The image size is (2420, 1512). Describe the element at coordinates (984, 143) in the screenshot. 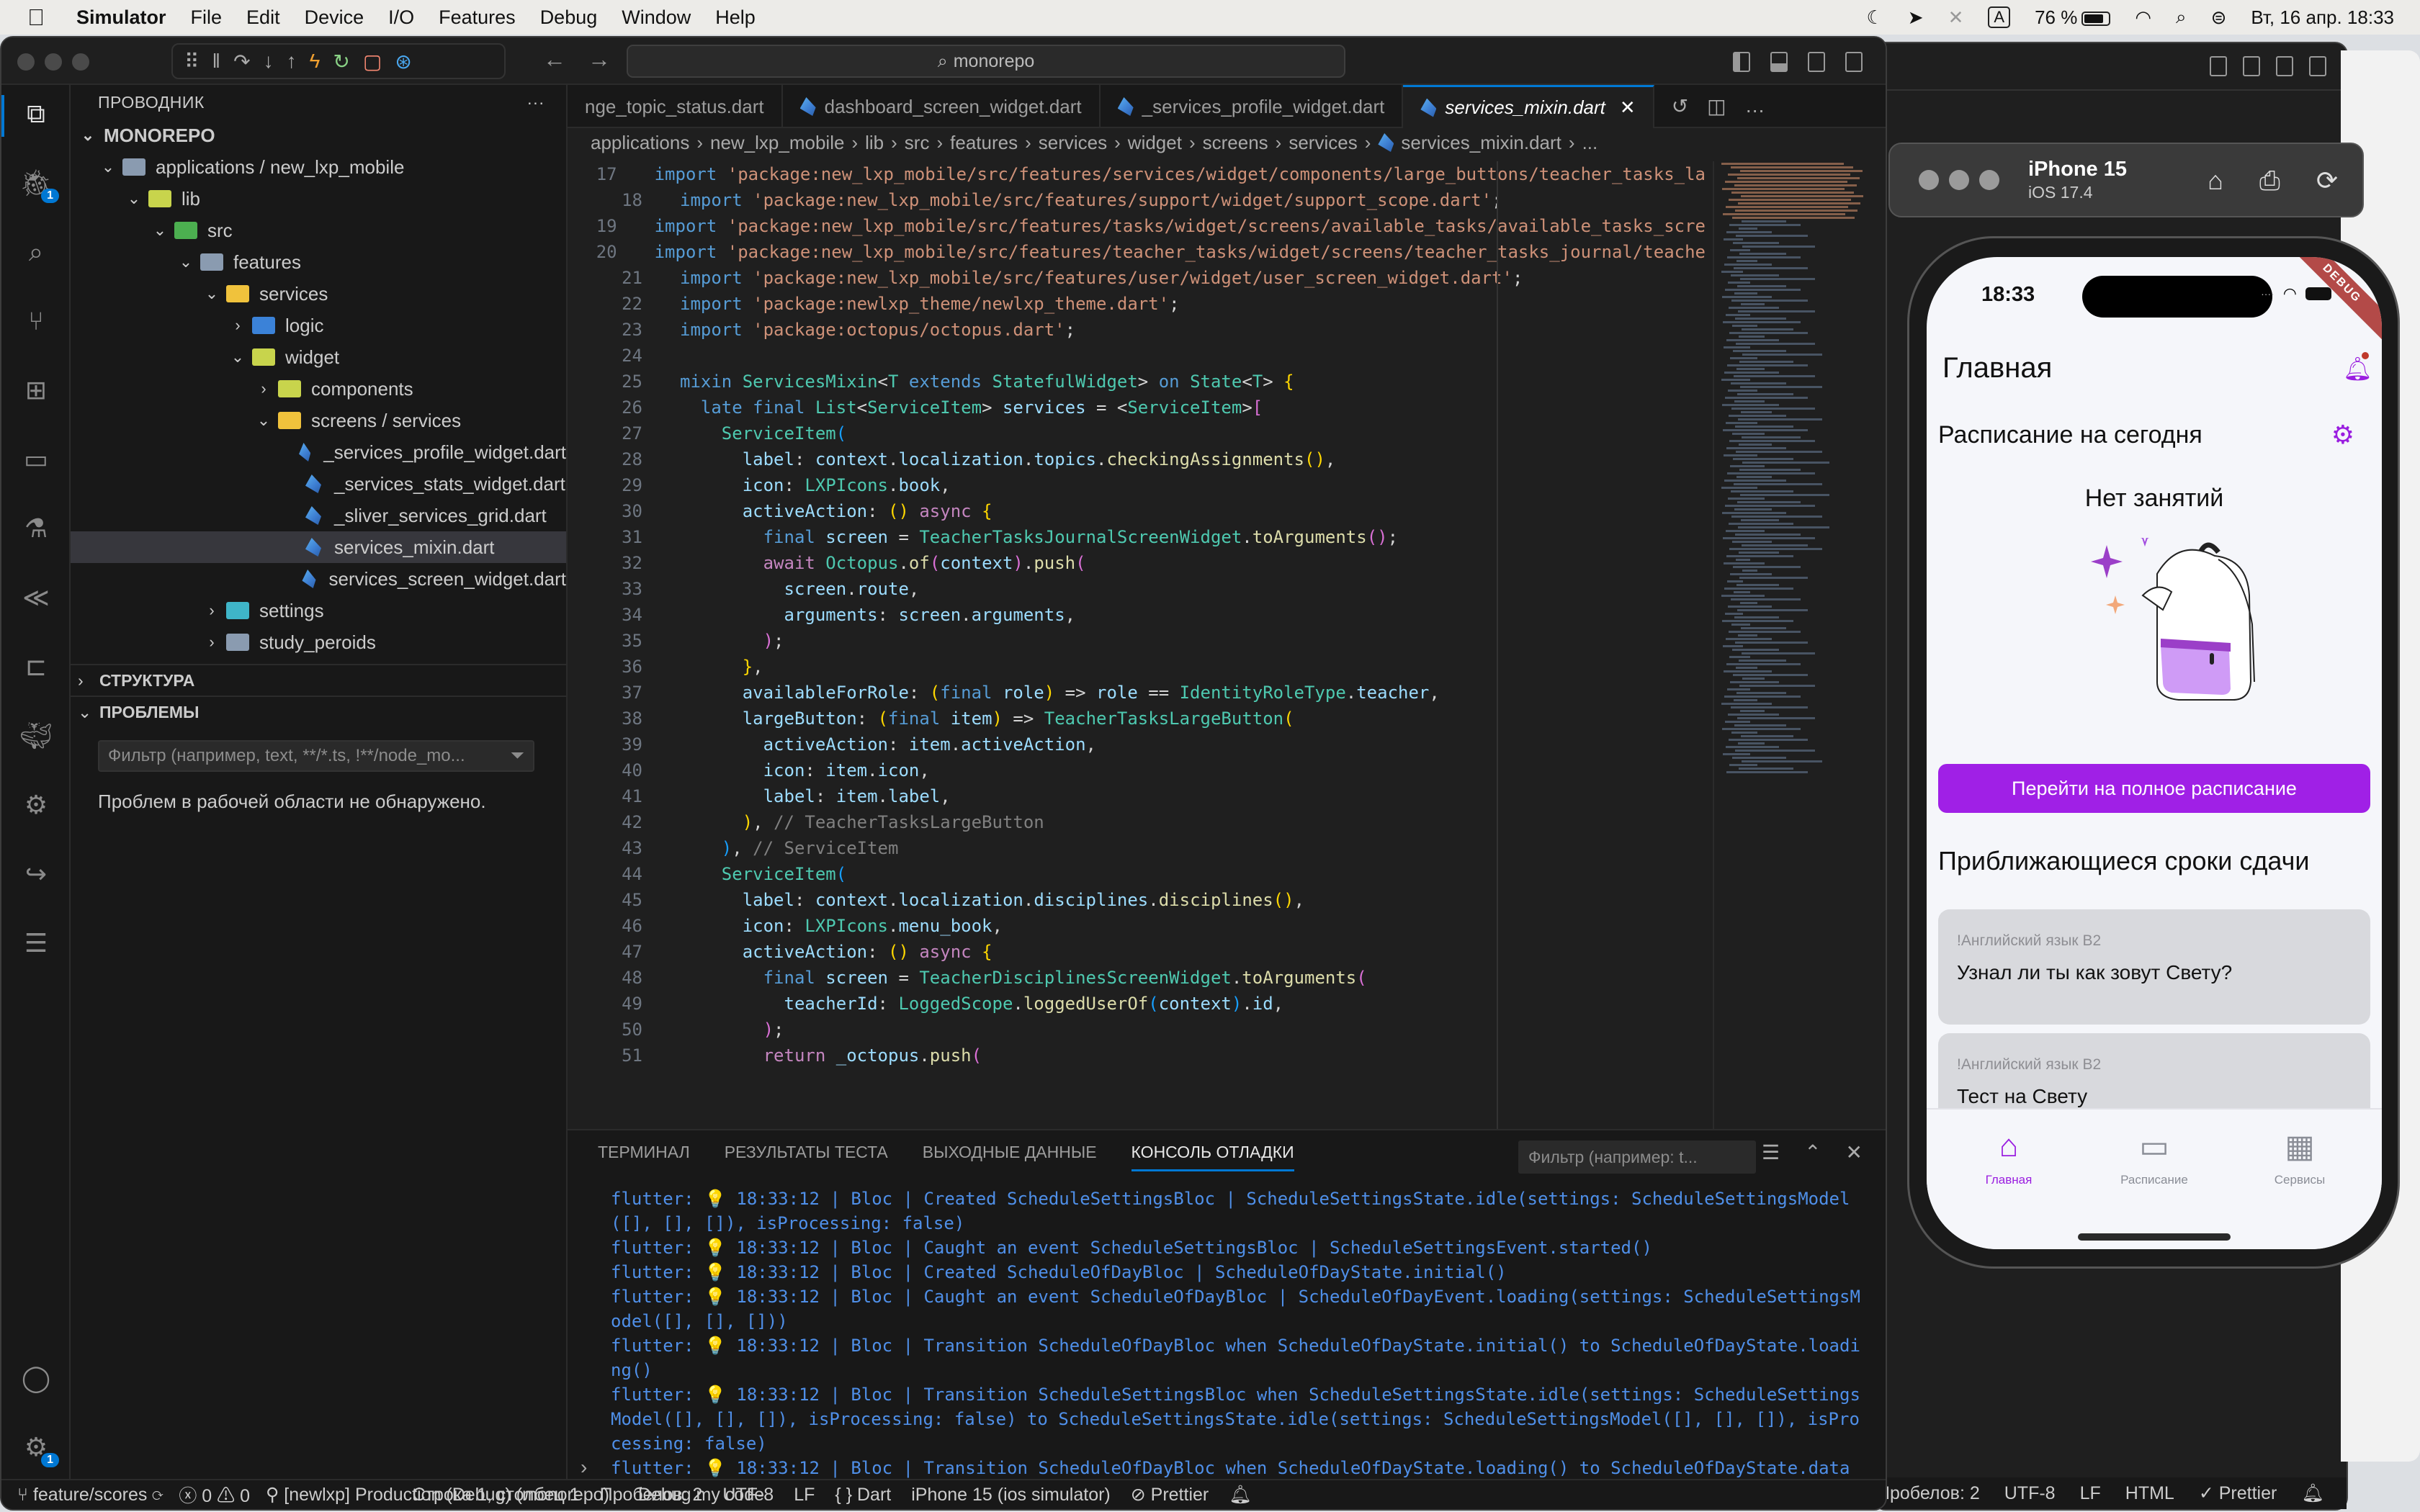

I see `breadcrumb-item: features` at that location.